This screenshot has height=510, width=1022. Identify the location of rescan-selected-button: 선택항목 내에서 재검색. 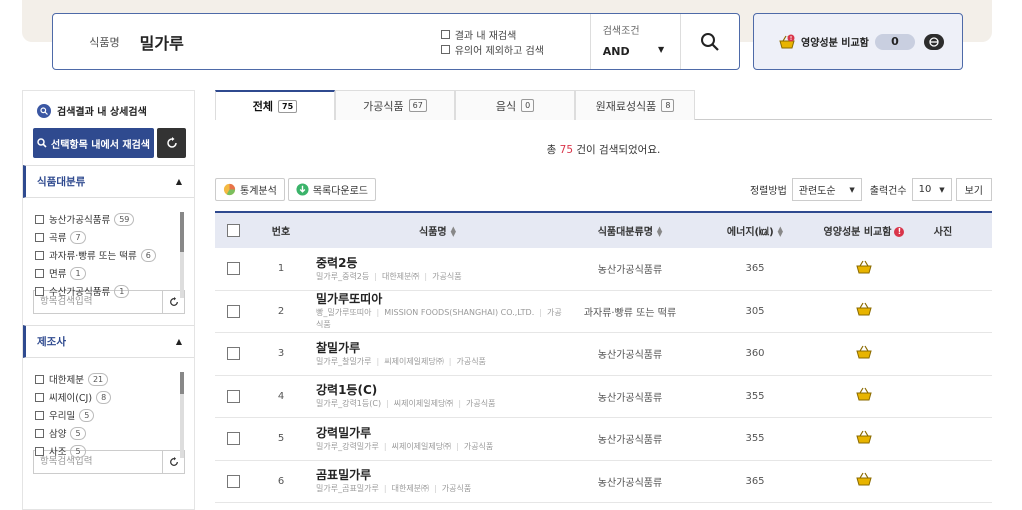
(93, 143).